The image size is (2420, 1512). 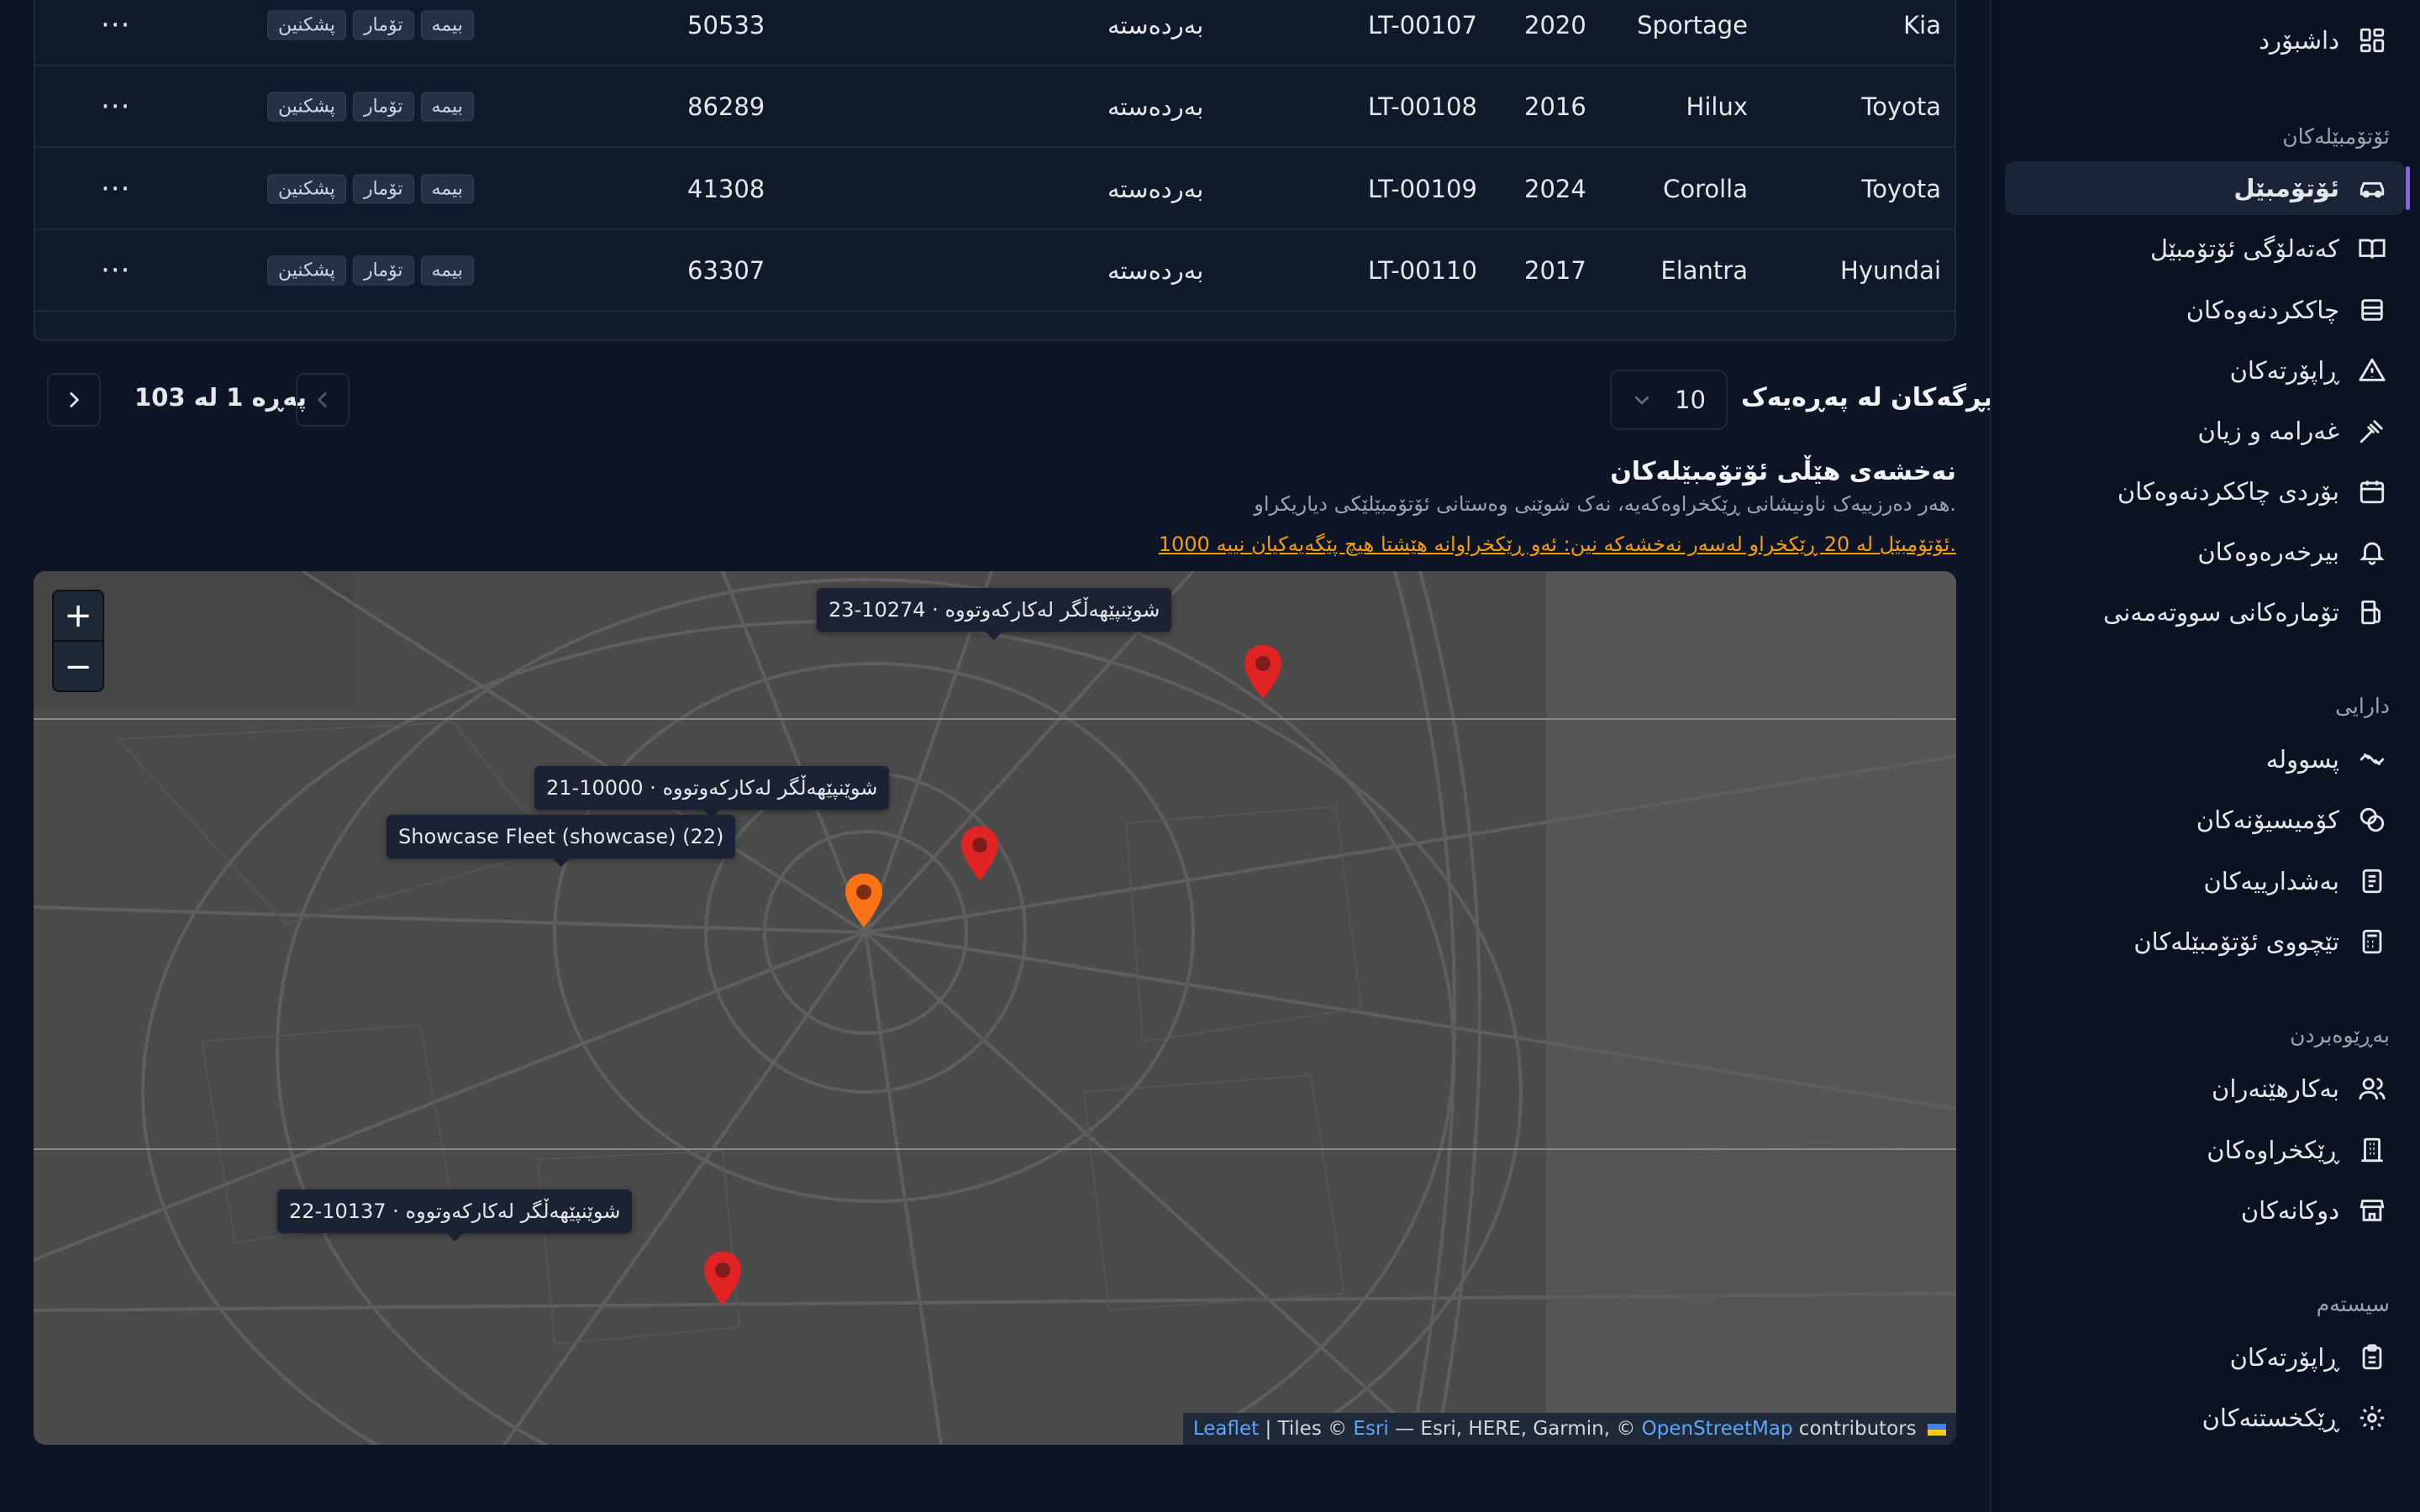 What do you see at coordinates (1717, 1429) in the screenshot?
I see `osm-link: OpenStreetMap` at bounding box center [1717, 1429].